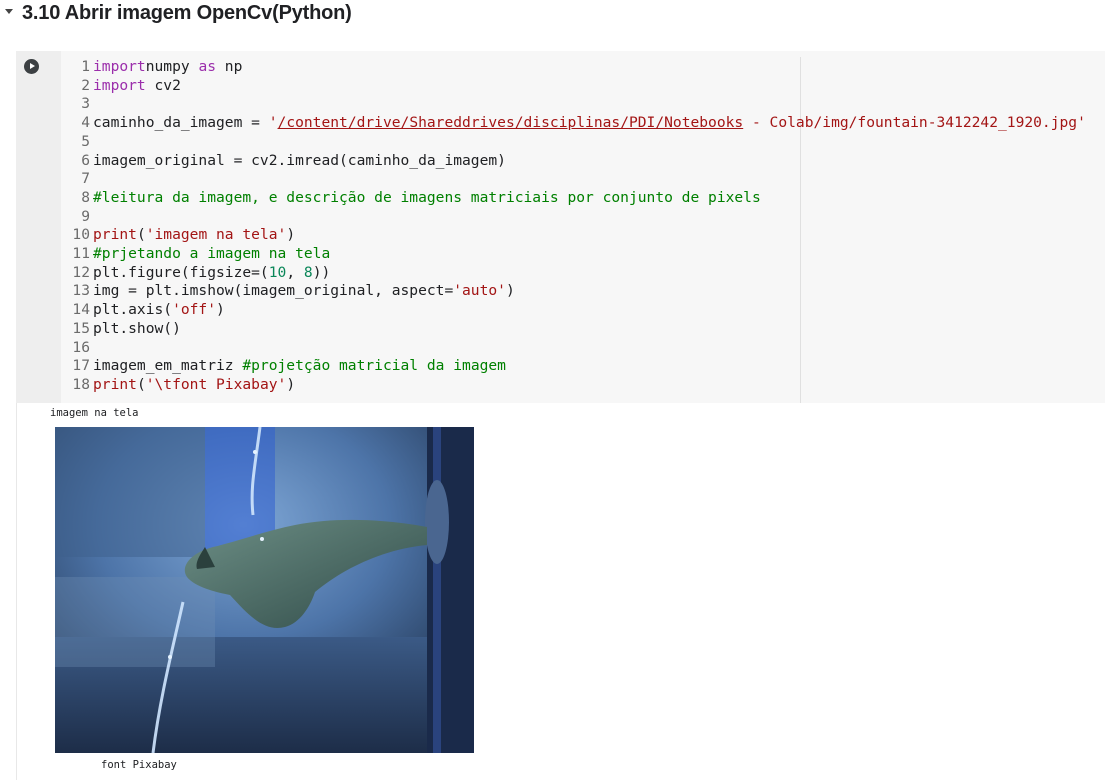 This screenshot has height=780, width=1105. Describe the element at coordinates (168, 366) in the screenshot. I see `code-token: imagem_em_matriz` at that location.